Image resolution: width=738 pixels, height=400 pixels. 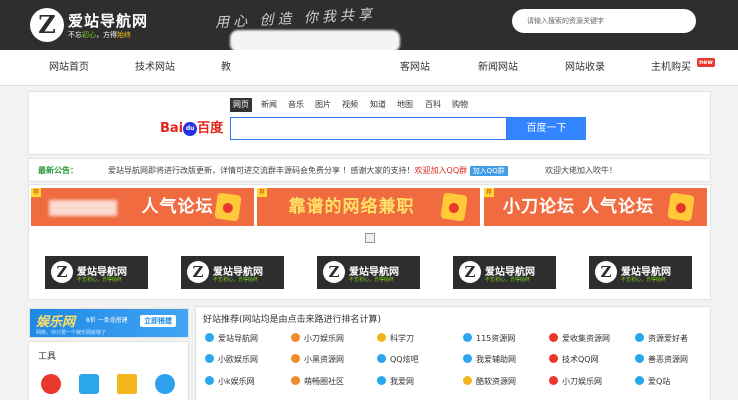 What do you see at coordinates (56, 322) in the screenshot?
I see `ad-title: 娱乐网` at bounding box center [56, 322].